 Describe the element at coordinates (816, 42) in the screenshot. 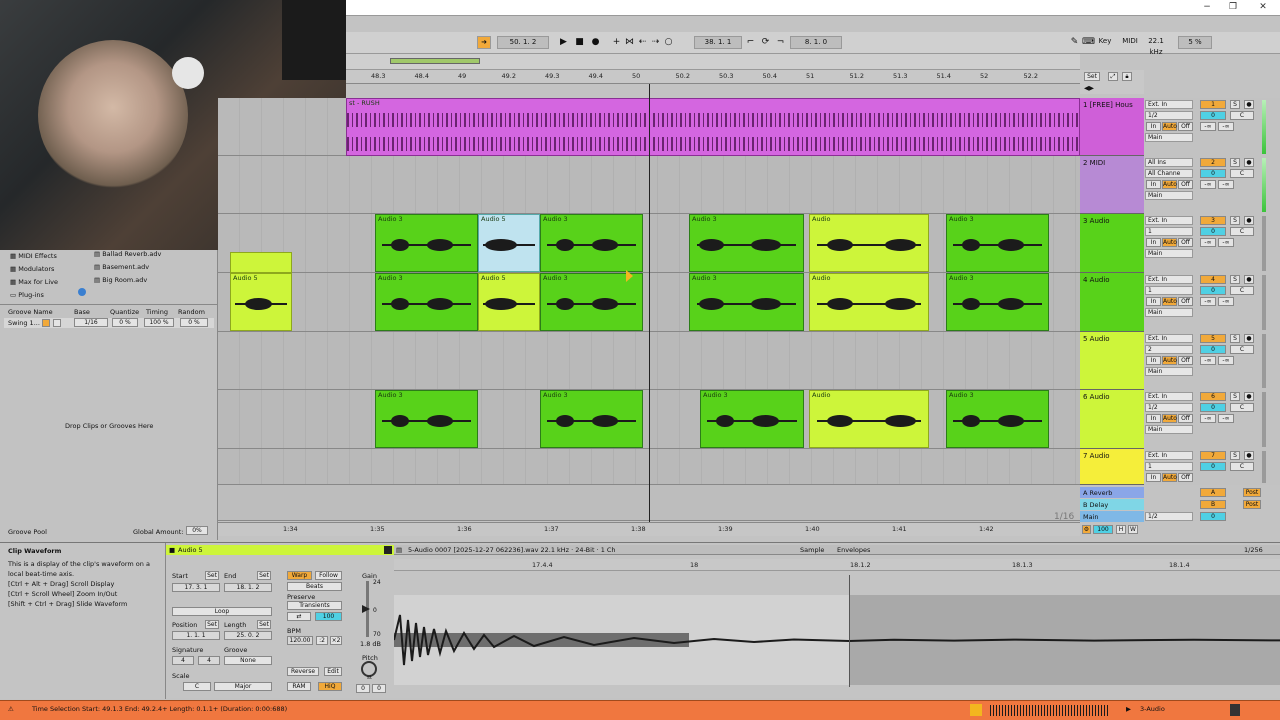

I see `loop-length-field: 8. 1. 0` at that location.